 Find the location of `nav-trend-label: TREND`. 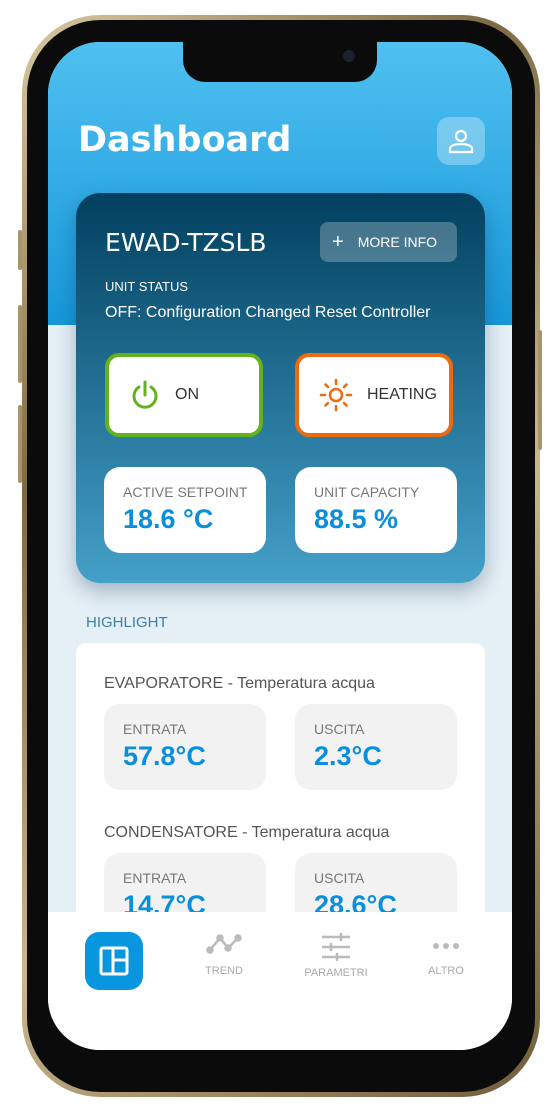

nav-trend-label: TREND is located at coordinates (224, 971).